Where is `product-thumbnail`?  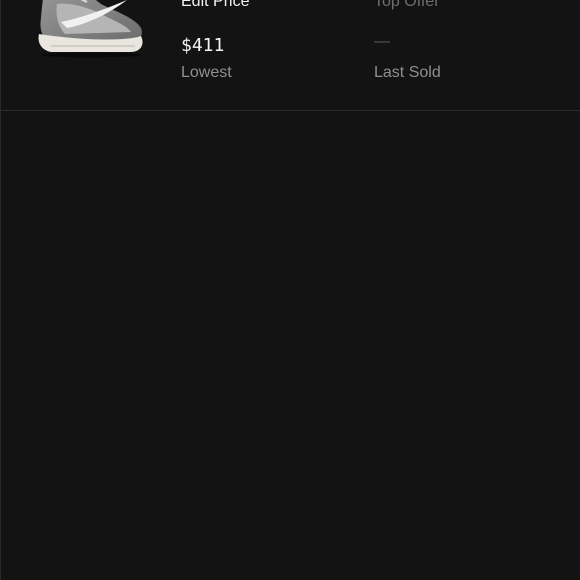
product-thumbnail is located at coordinates (90, 29).